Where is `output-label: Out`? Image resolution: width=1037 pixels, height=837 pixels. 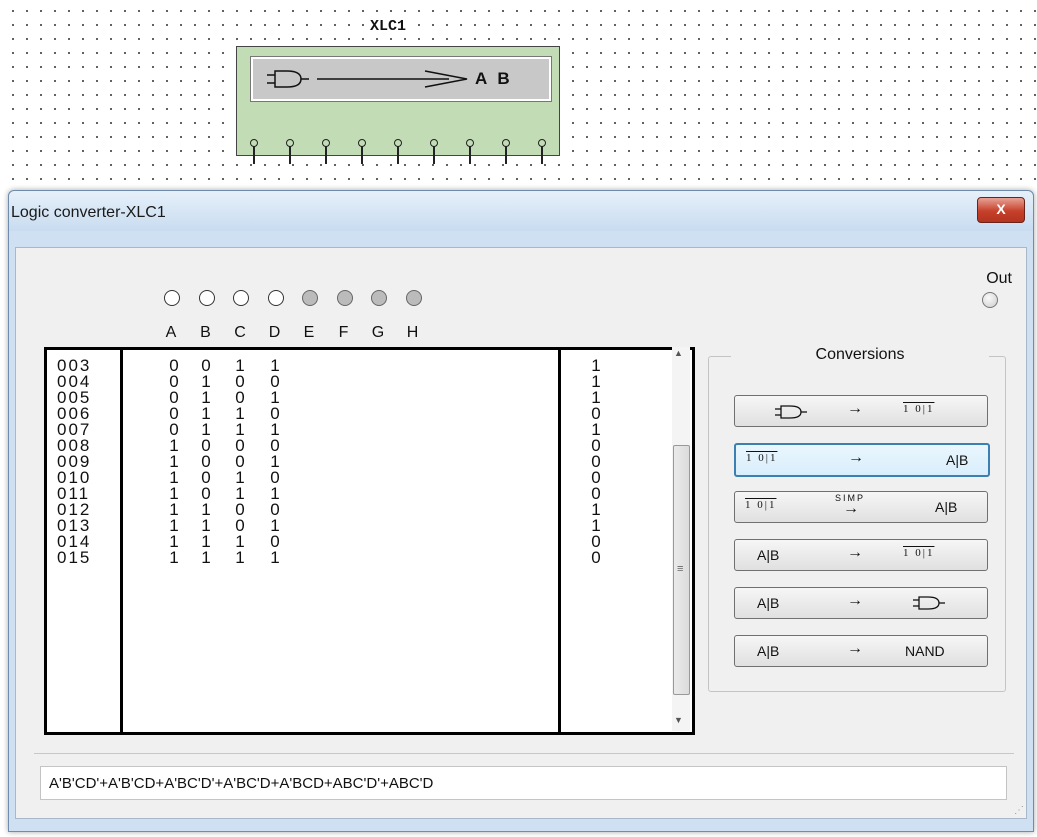 output-label: Out is located at coordinates (999, 278).